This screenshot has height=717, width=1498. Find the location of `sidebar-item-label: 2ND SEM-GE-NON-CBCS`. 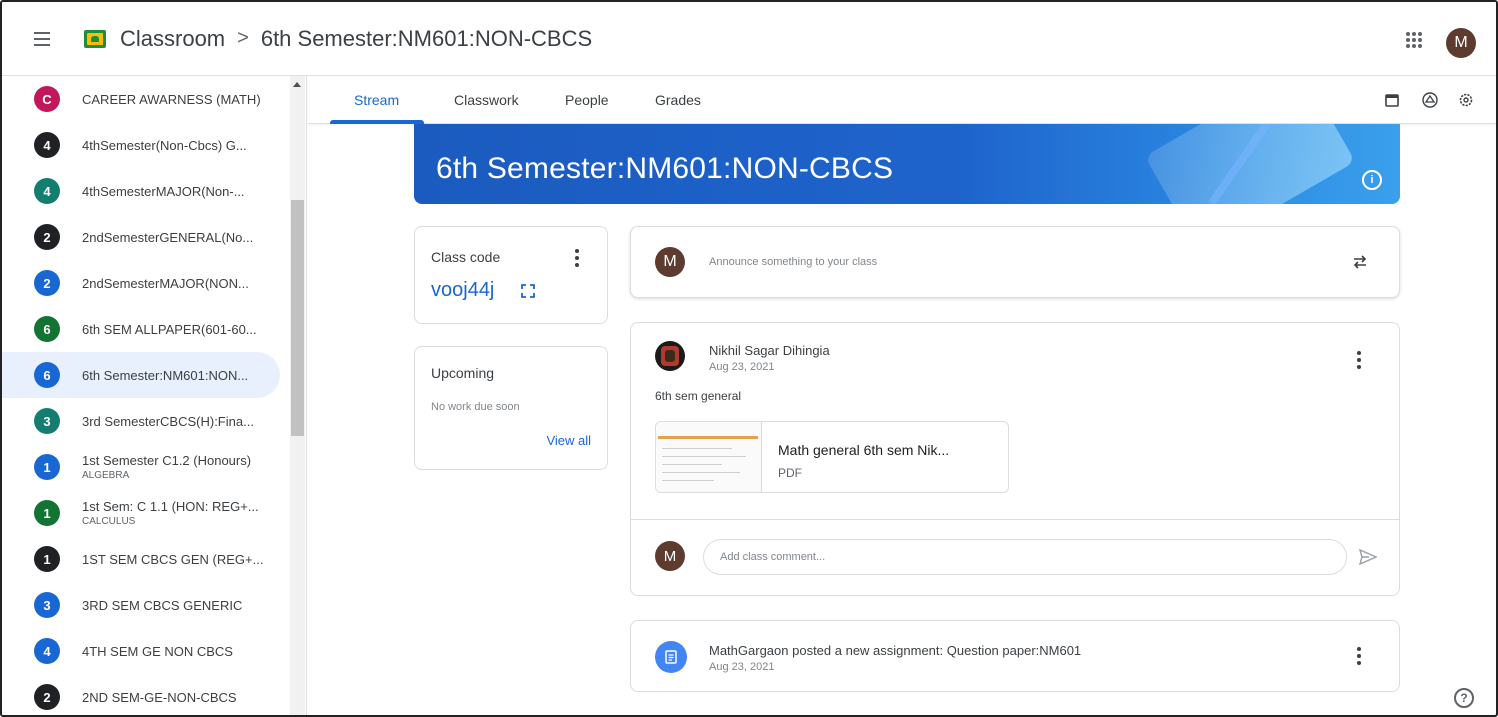

sidebar-item-label: 2ND SEM-GE-NON-CBCS is located at coordinates (159, 697).